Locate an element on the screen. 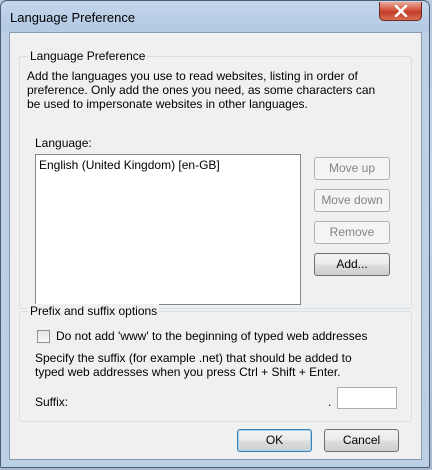 This screenshot has width=432, height=470. move-down-button: Move down is located at coordinates (352, 200).